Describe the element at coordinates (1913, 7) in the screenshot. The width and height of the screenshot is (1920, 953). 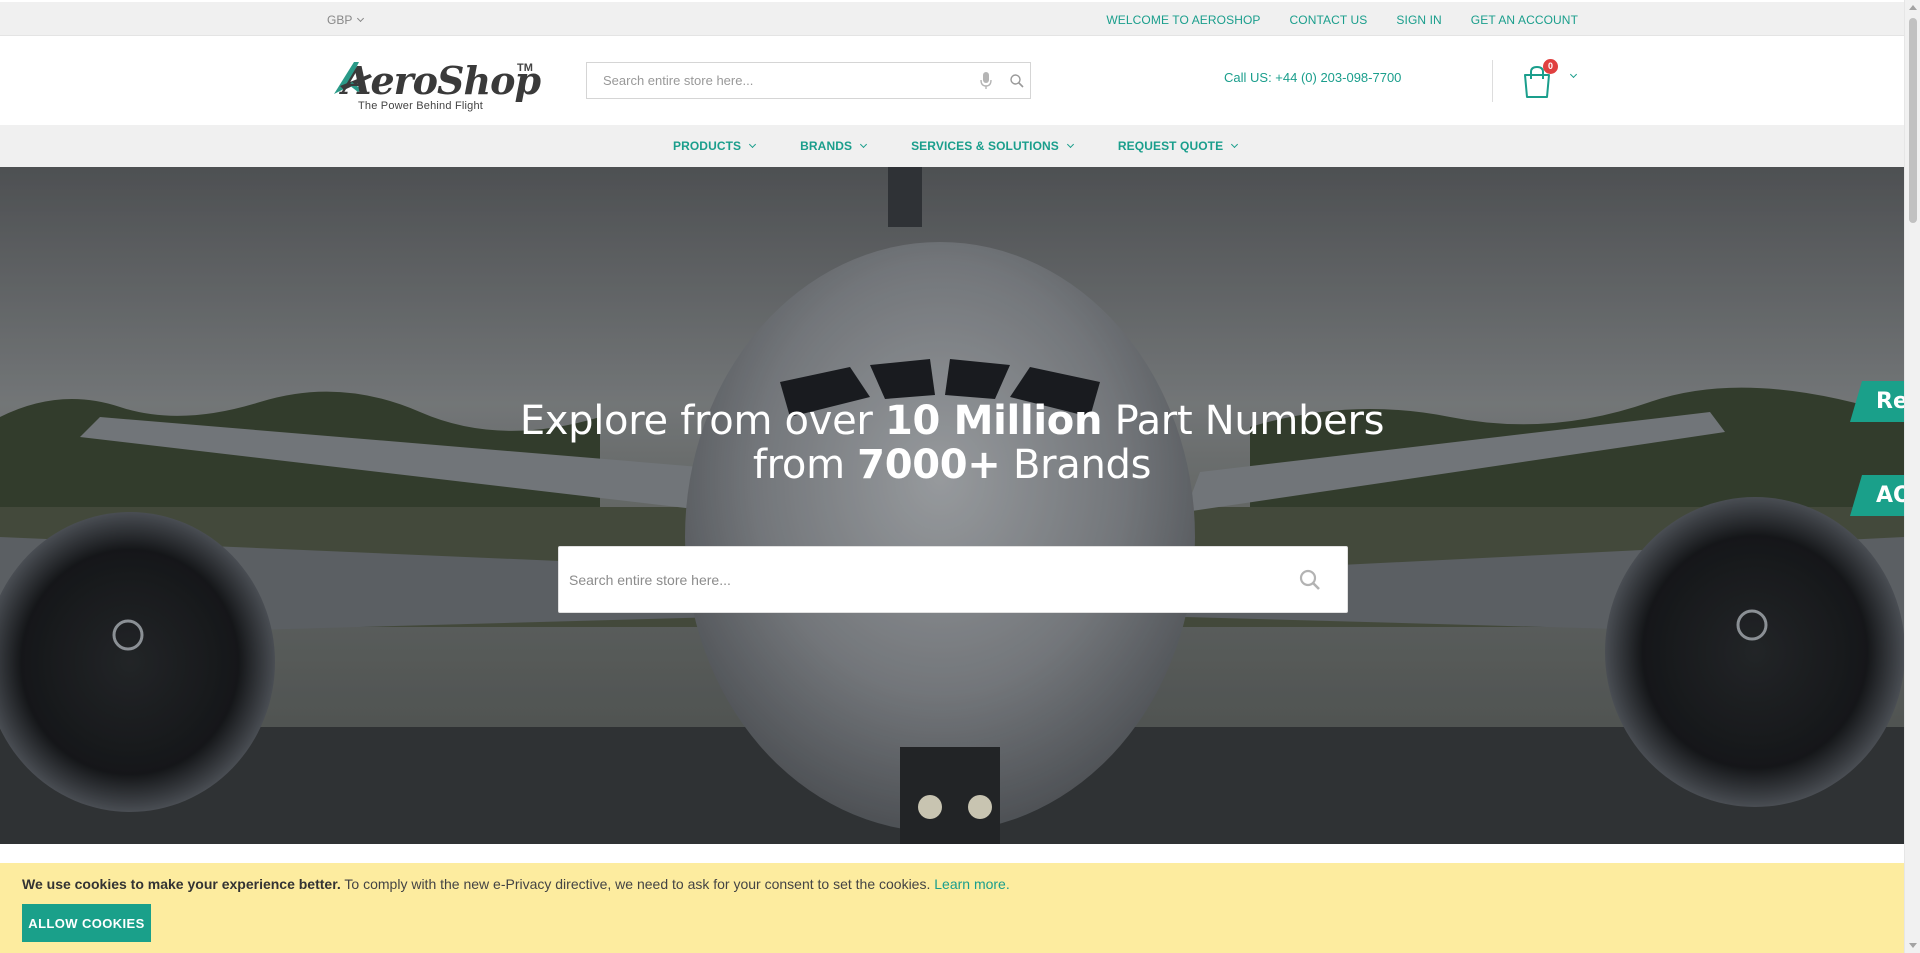
I see `scroll-up-arrow-icon` at that location.